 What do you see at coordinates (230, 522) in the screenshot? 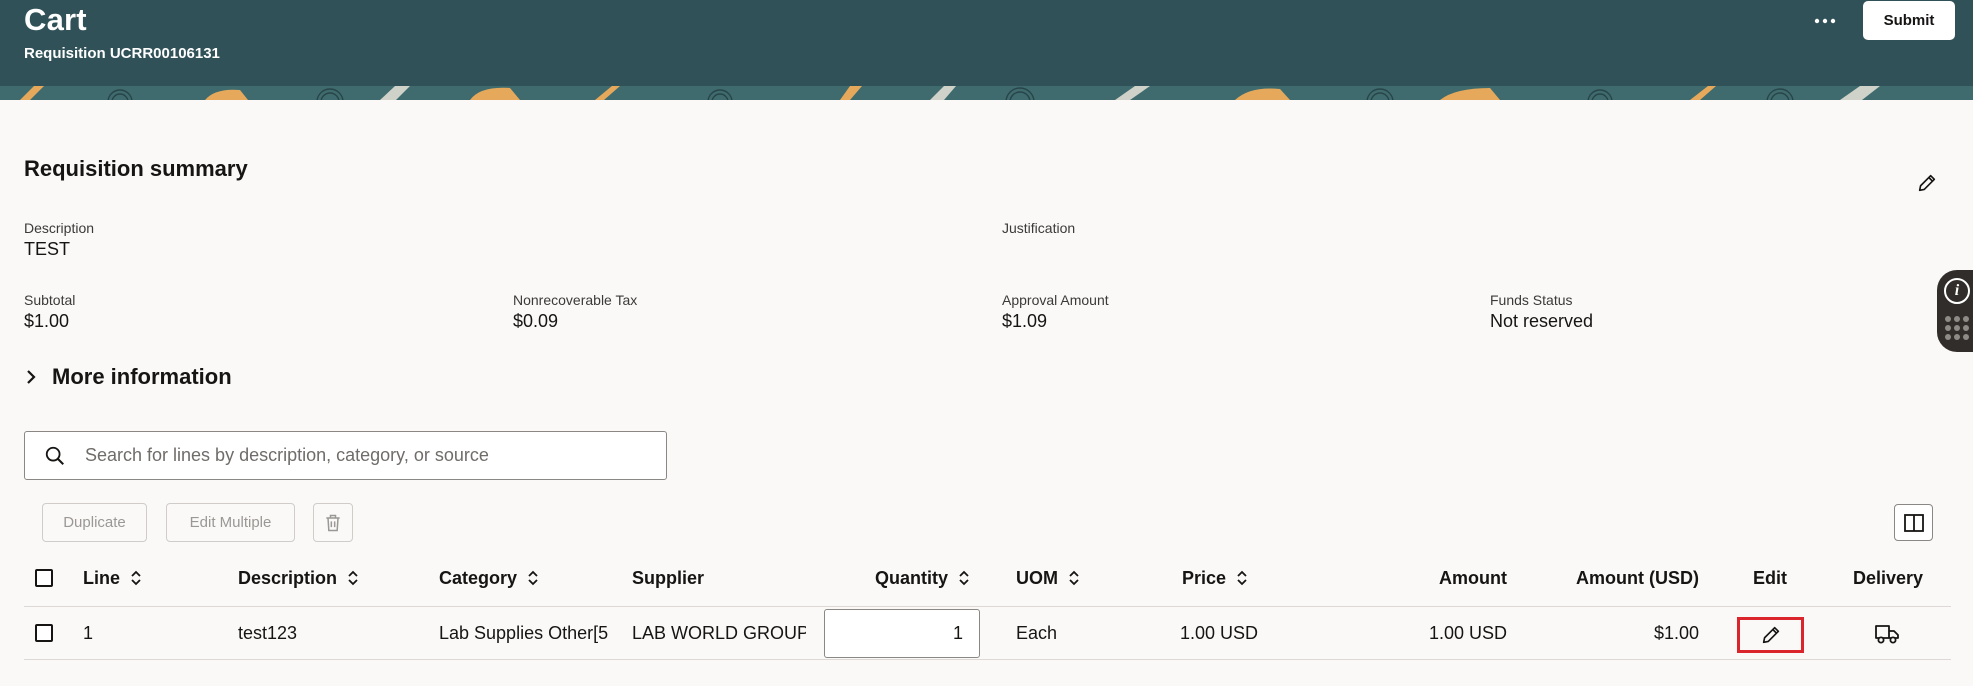
I see `edit-multiple-button: Edit Multiple` at bounding box center [230, 522].